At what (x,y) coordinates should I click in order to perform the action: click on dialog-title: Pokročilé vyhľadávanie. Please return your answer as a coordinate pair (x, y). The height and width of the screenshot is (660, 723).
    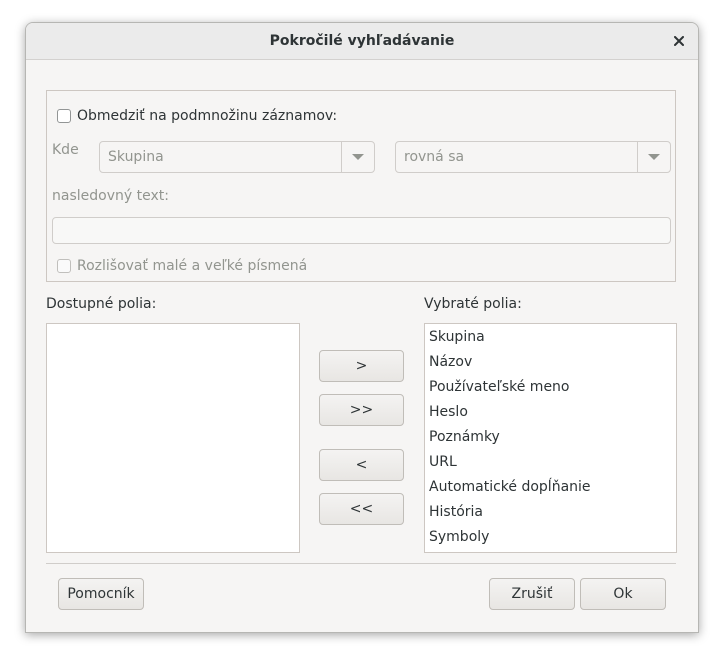
    Looking at the image, I should click on (362, 41).